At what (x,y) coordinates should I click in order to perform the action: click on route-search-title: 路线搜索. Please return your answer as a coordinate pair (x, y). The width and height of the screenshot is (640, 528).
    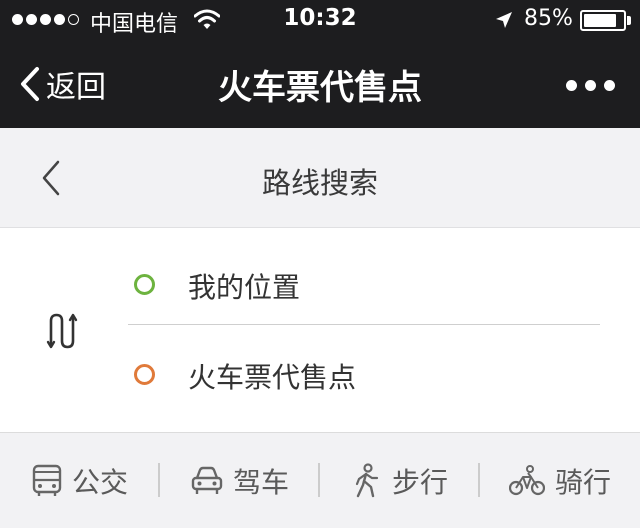
    Looking at the image, I should click on (319, 183).